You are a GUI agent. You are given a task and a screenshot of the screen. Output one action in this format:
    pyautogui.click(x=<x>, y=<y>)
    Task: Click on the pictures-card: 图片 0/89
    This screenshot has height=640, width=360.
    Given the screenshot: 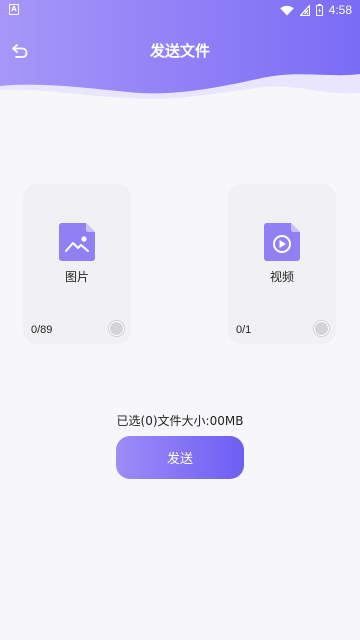 What is the action you would take?
    pyautogui.click(x=77, y=264)
    